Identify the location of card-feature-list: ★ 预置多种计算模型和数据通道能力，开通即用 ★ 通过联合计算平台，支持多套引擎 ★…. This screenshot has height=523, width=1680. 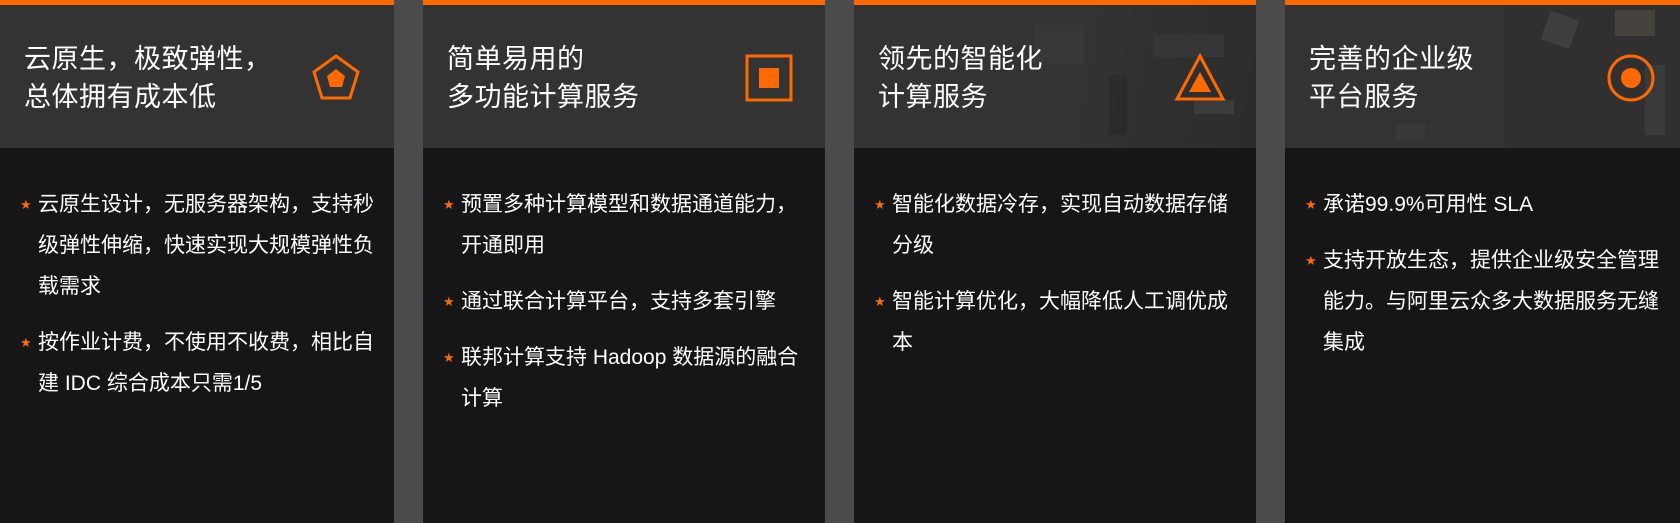
(624, 309).